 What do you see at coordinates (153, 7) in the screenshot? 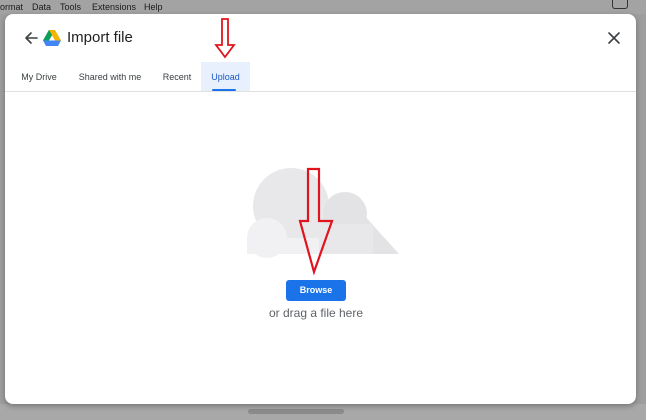
I see `menu-help: Help` at bounding box center [153, 7].